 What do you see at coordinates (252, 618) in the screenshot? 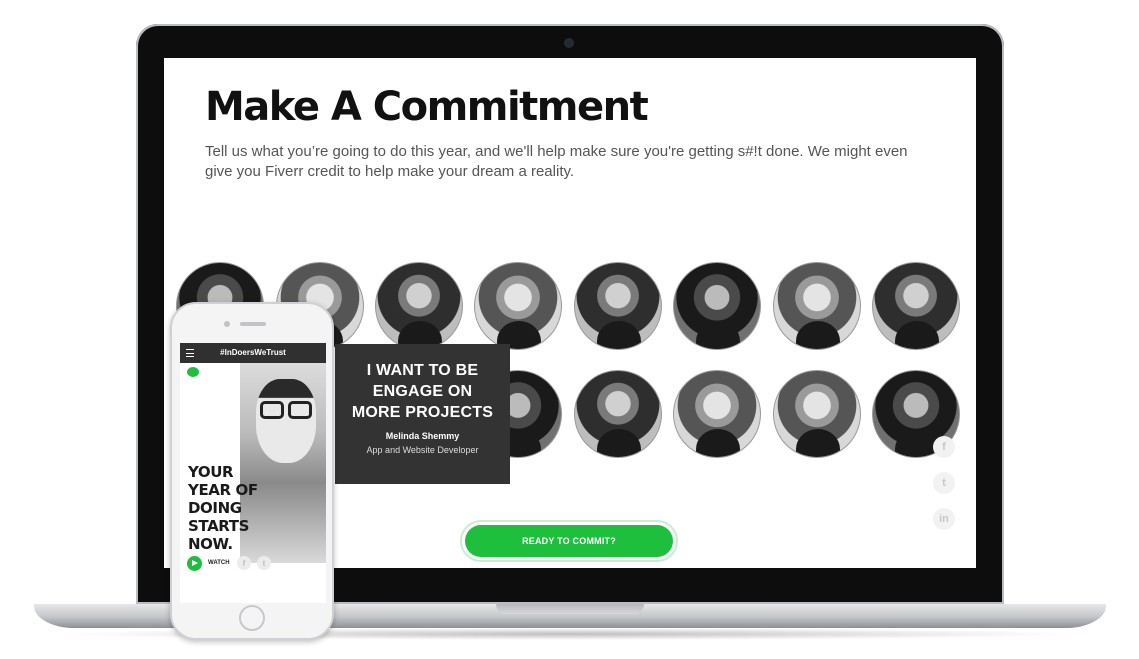
I see `phone-home-button` at bounding box center [252, 618].